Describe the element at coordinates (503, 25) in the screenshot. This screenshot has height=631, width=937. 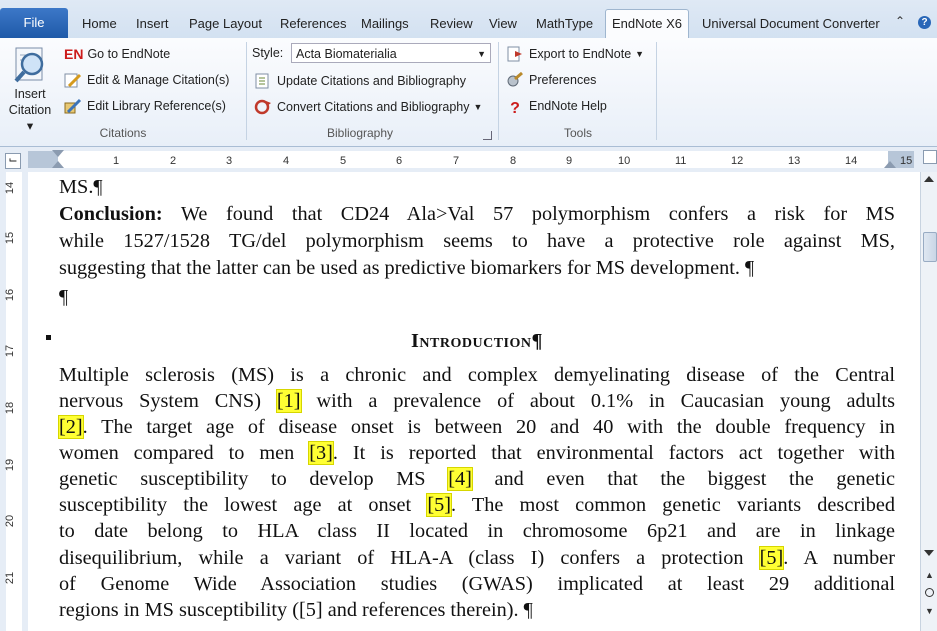
I see `tab-view: View` at that location.